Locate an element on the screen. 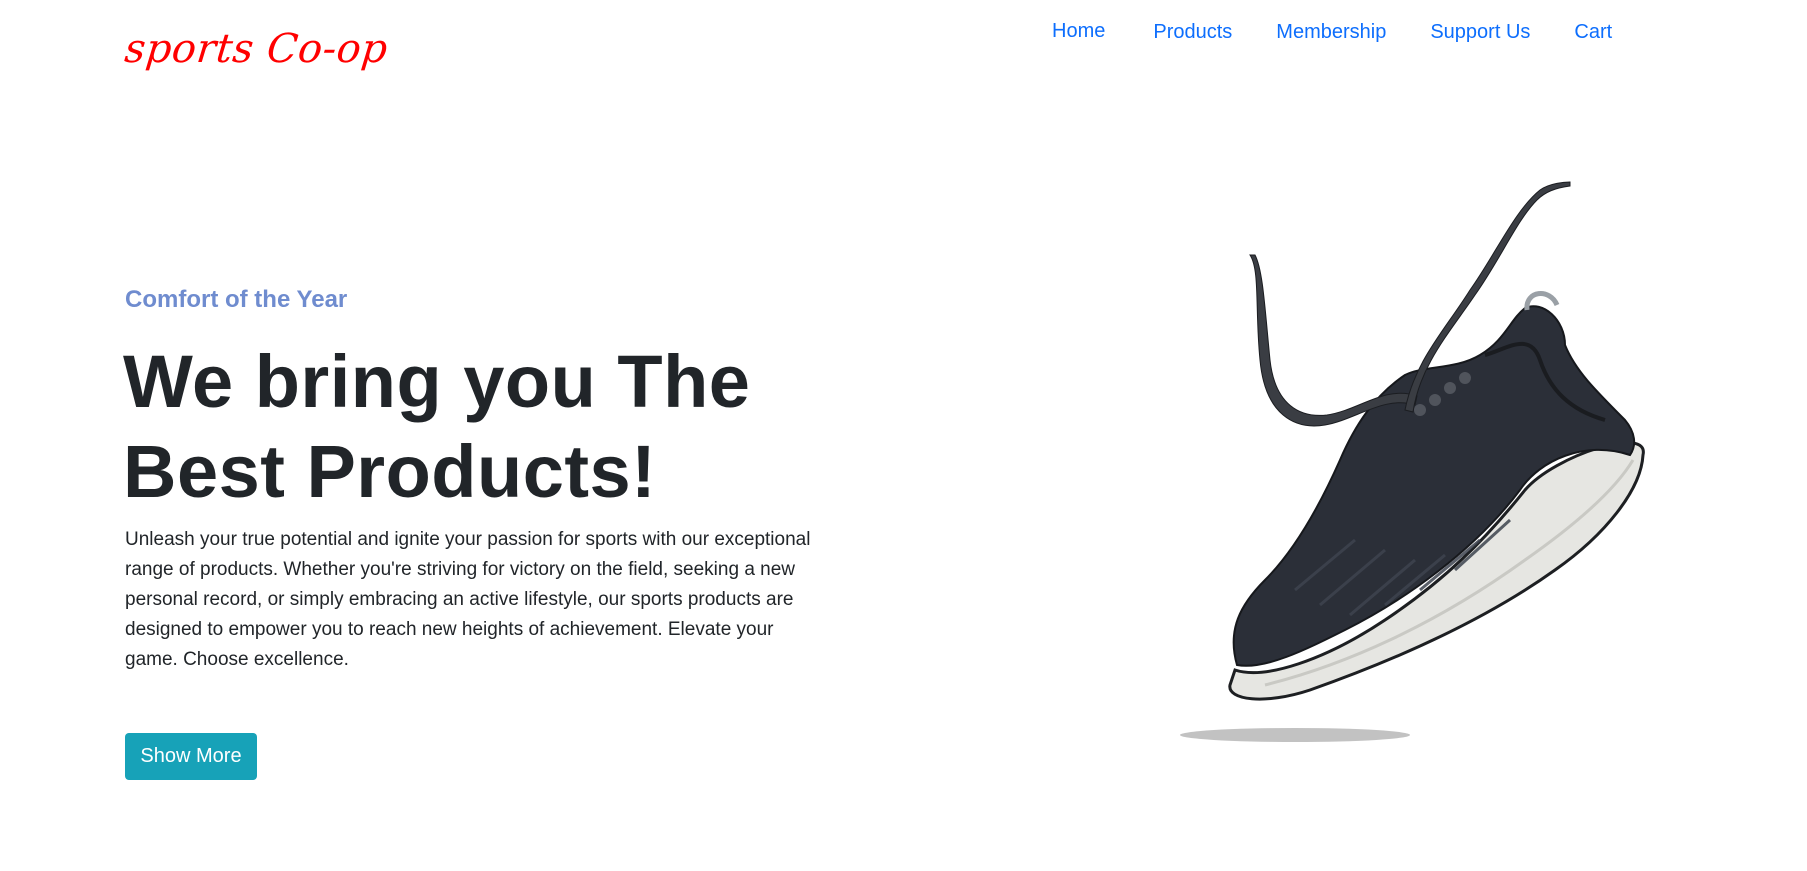 The image size is (1807, 871). nav-item-cart: Cart is located at coordinates (1593, 32).